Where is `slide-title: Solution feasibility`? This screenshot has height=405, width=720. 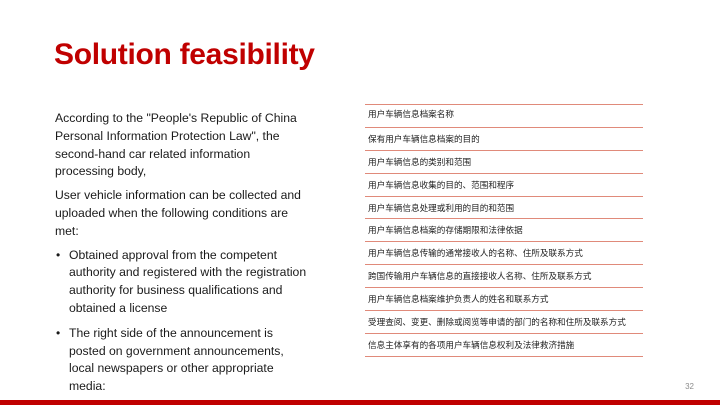 slide-title: Solution feasibility is located at coordinates (184, 54).